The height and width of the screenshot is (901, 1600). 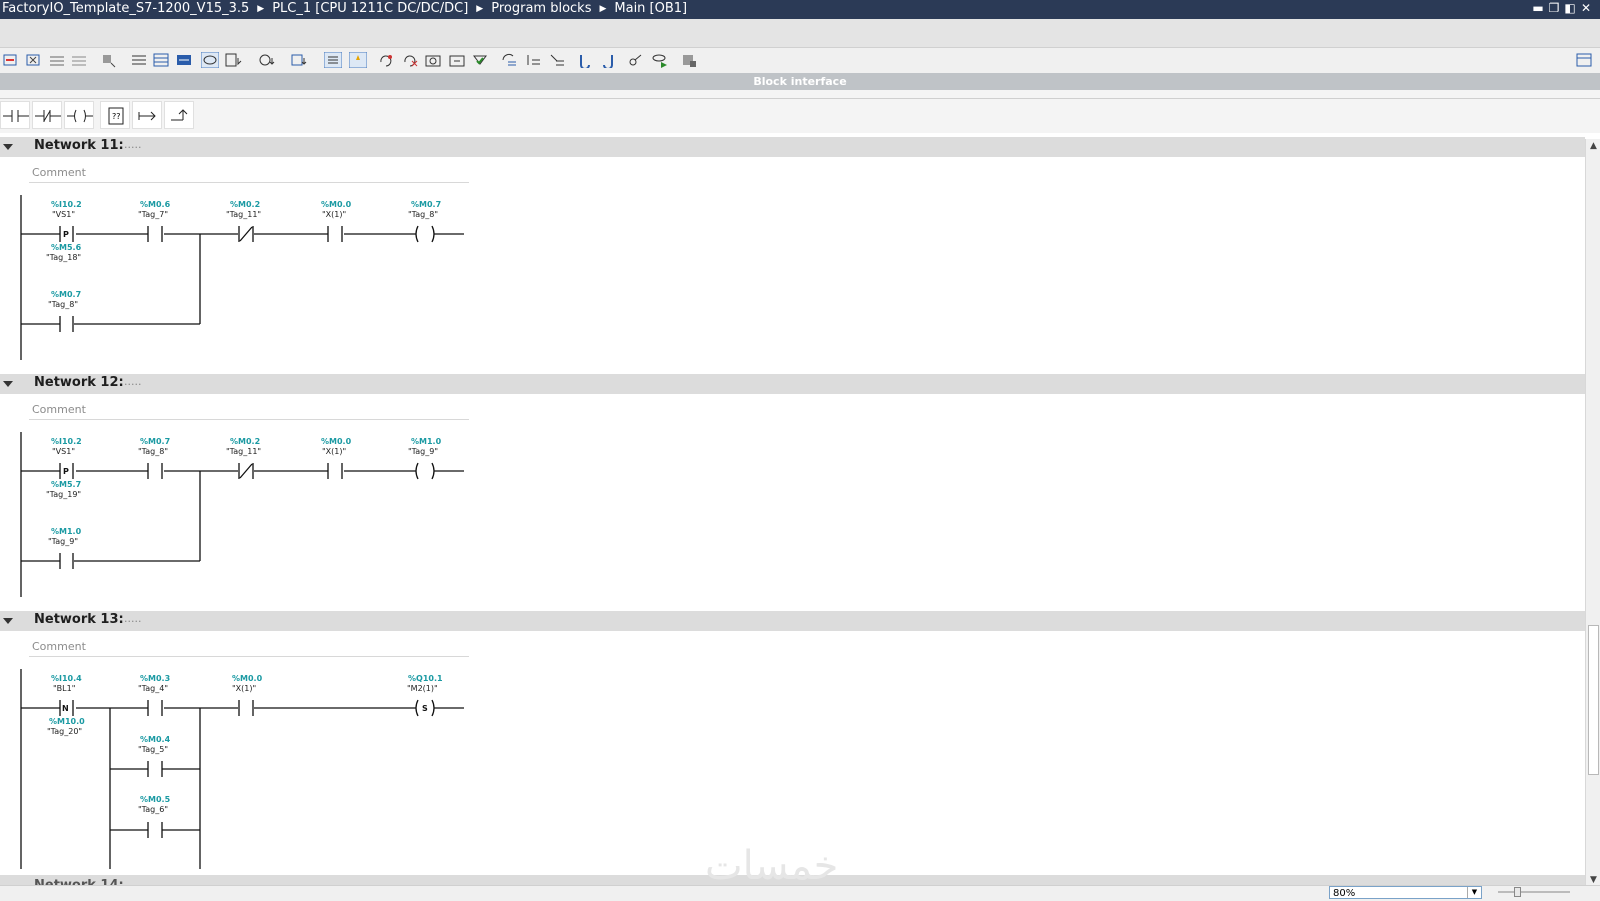 What do you see at coordinates (1592, 513) in the screenshot?
I see `vertical-scrollbar: ▲ ▼` at bounding box center [1592, 513].